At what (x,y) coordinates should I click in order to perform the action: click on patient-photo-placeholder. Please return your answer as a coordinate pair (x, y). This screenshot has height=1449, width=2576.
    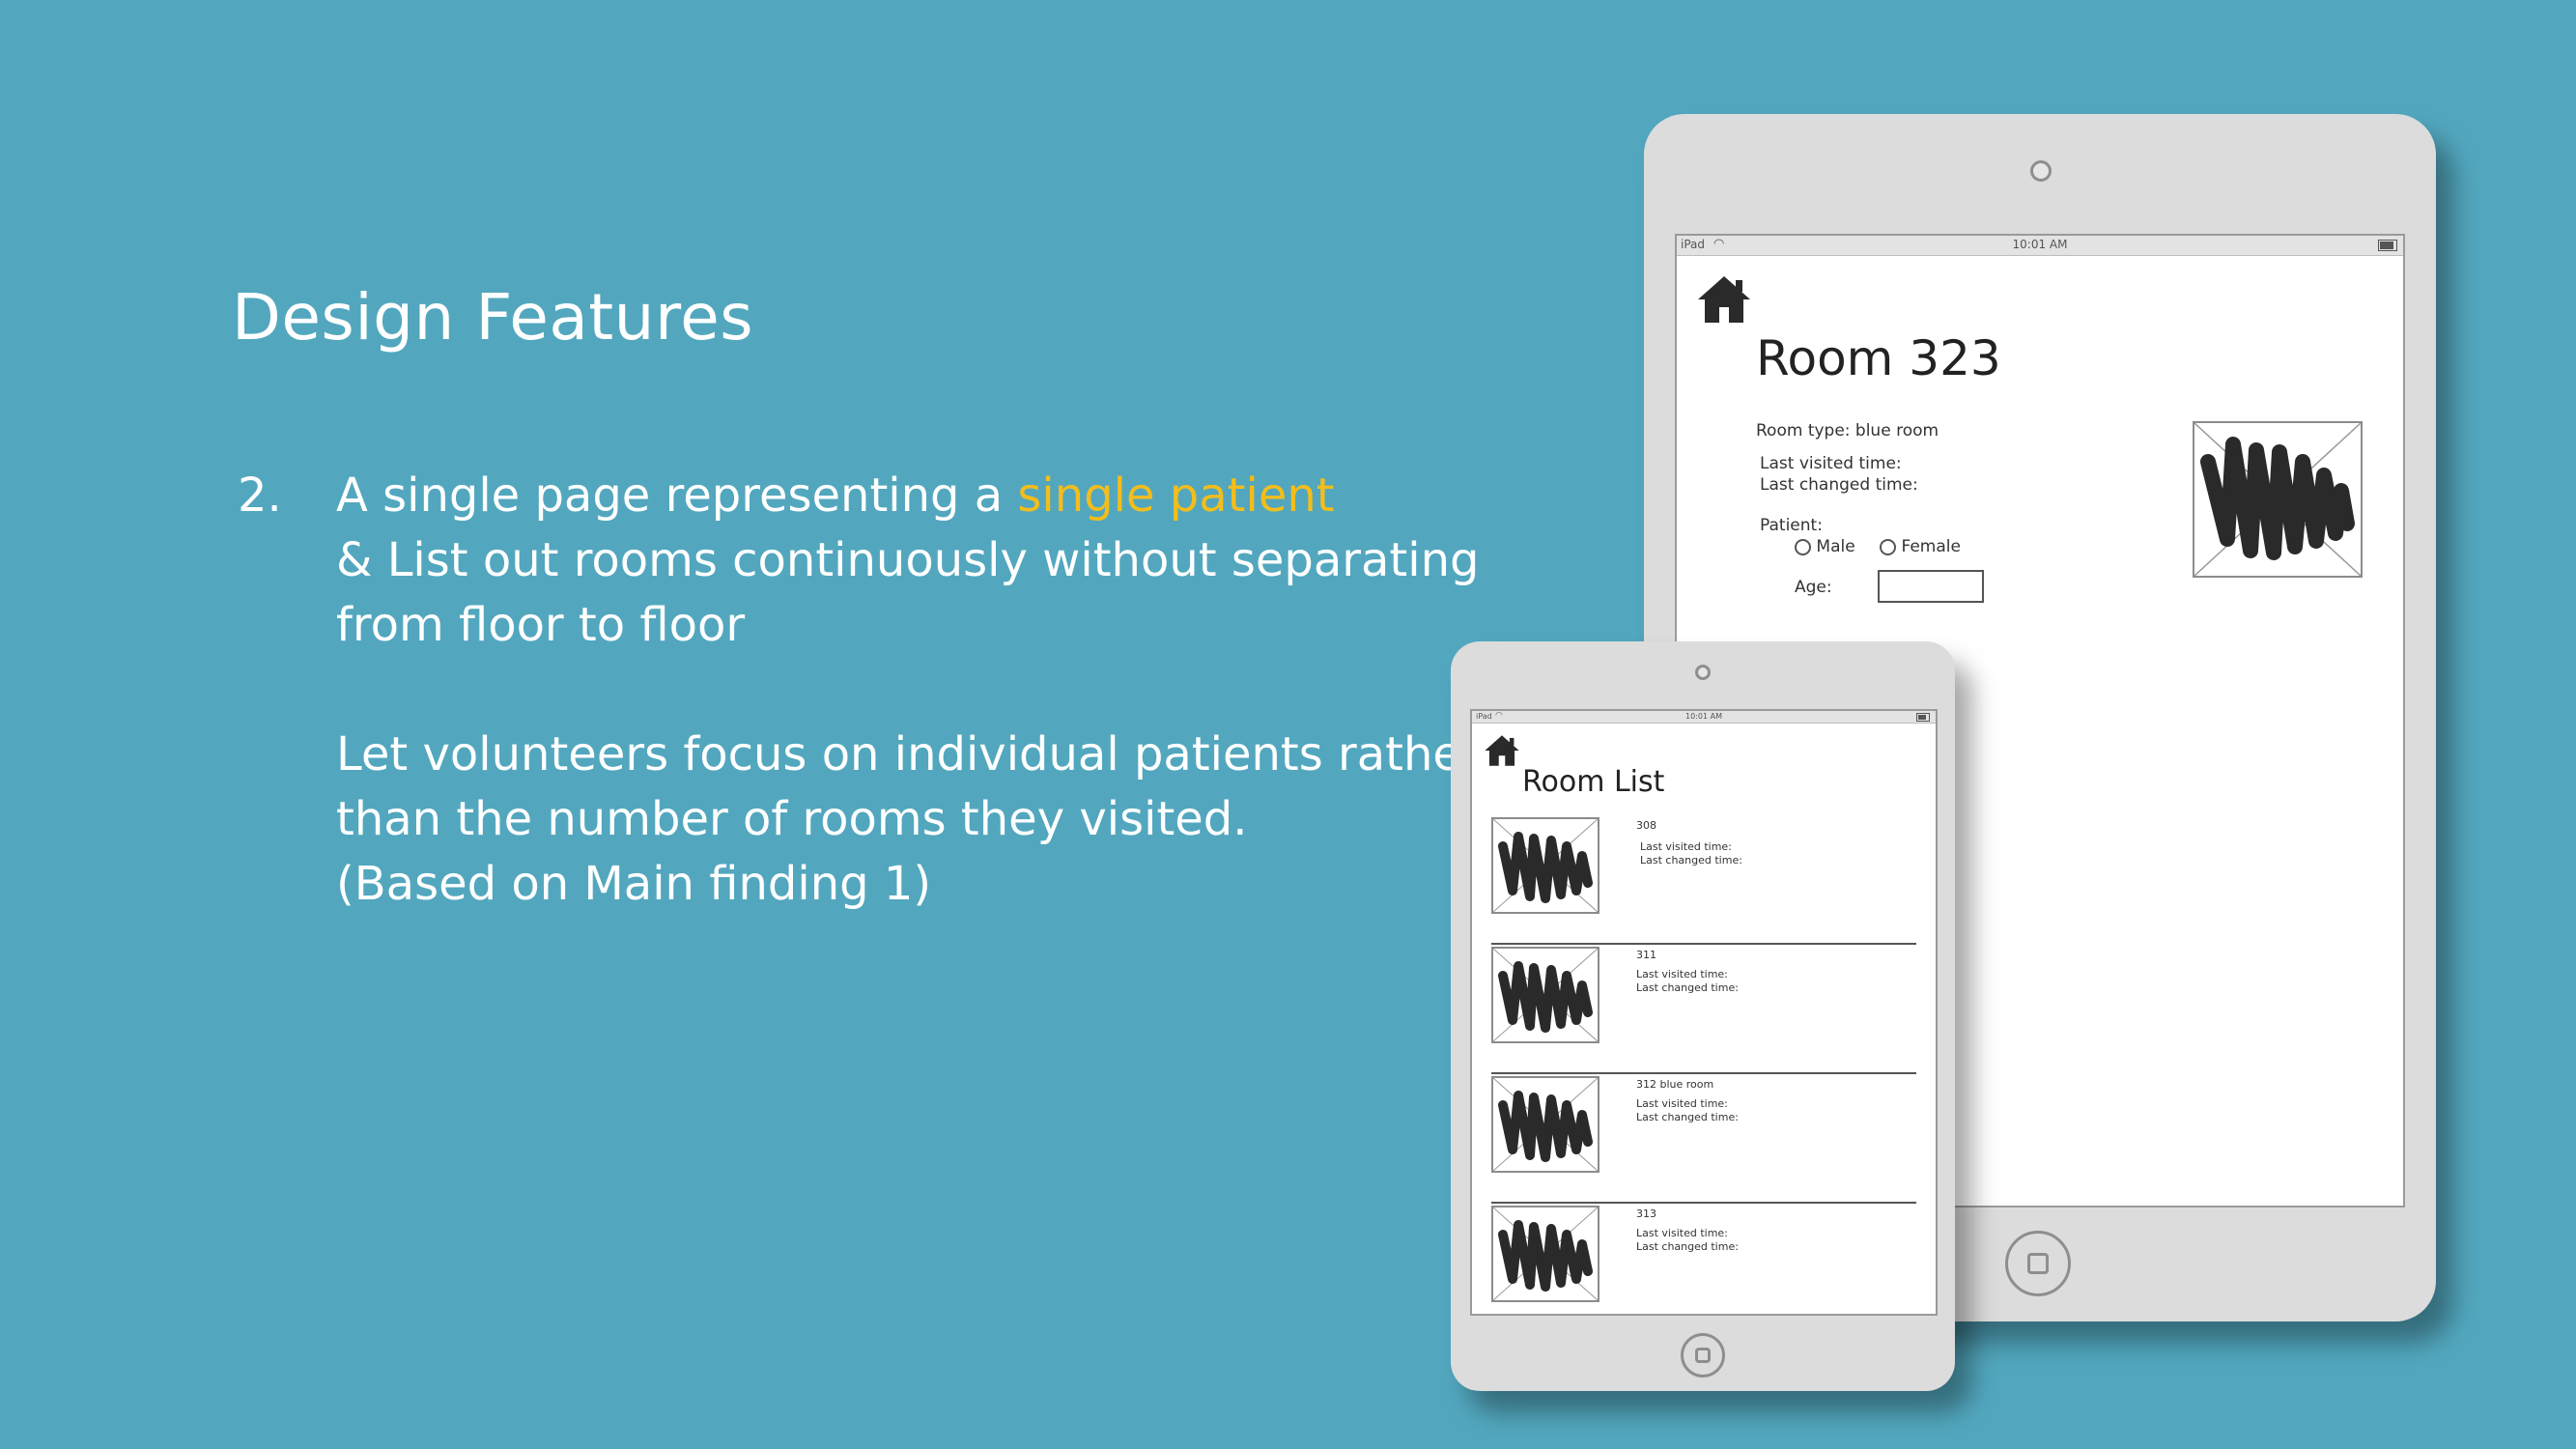
    Looking at the image, I should click on (2278, 499).